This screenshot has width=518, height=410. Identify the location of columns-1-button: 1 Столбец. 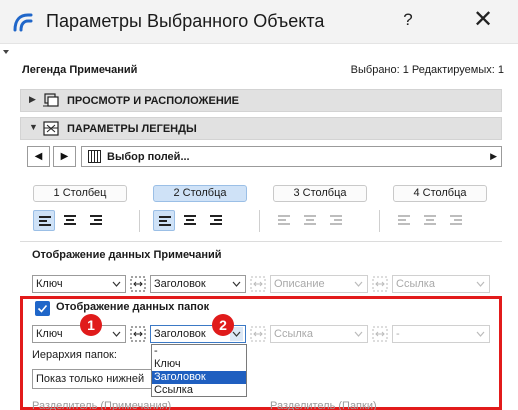
(80, 193).